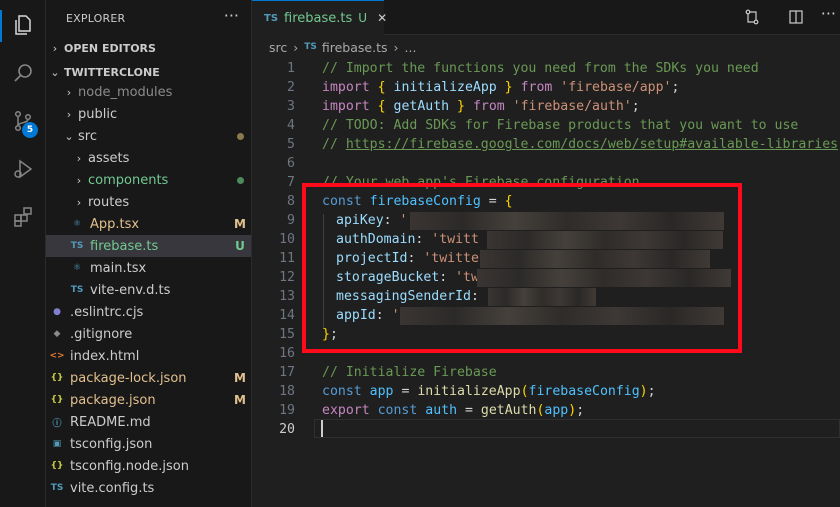 The height and width of the screenshot is (507, 840). What do you see at coordinates (23, 169) in the screenshot?
I see `run-debug-icon` at bounding box center [23, 169].